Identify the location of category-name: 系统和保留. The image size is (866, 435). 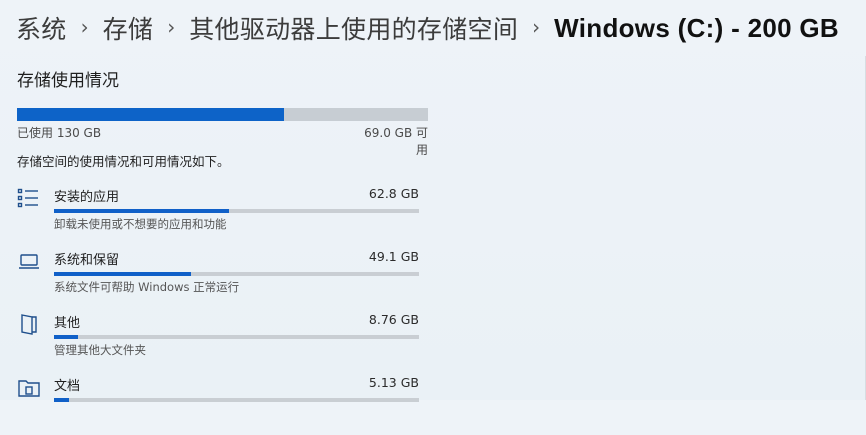
(87, 260).